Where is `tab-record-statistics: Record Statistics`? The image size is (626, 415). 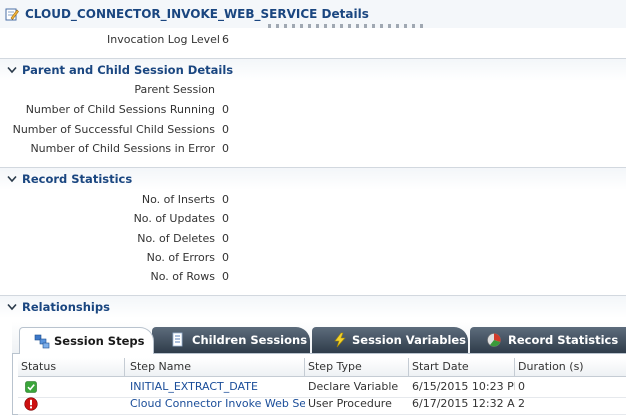
tab-record-statistics: Record Statistics is located at coordinates (548, 340).